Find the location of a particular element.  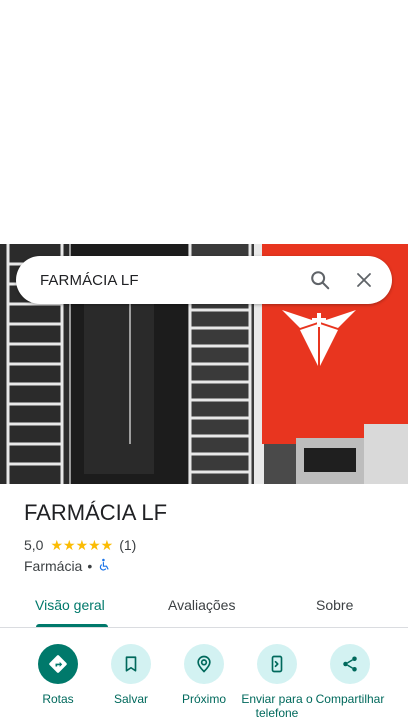

rating-row: 5,0 ★★★★★ (1) is located at coordinates (80, 545).